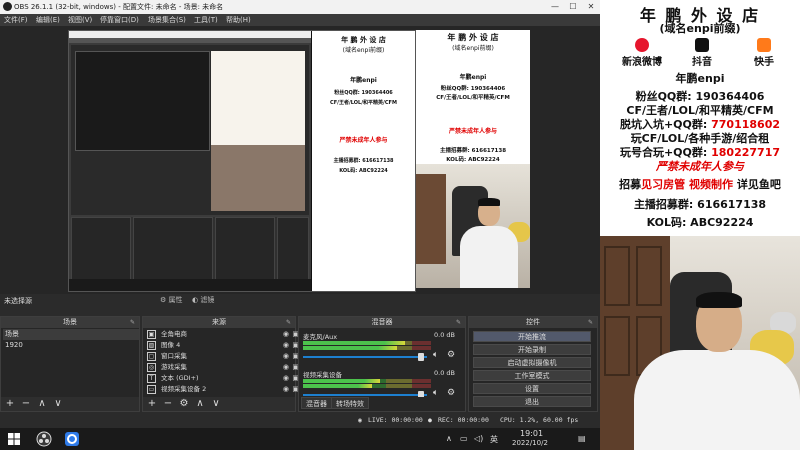  What do you see at coordinates (451, 355) in the screenshot?
I see `gear-icon: ⚙` at bounding box center [451, 355].